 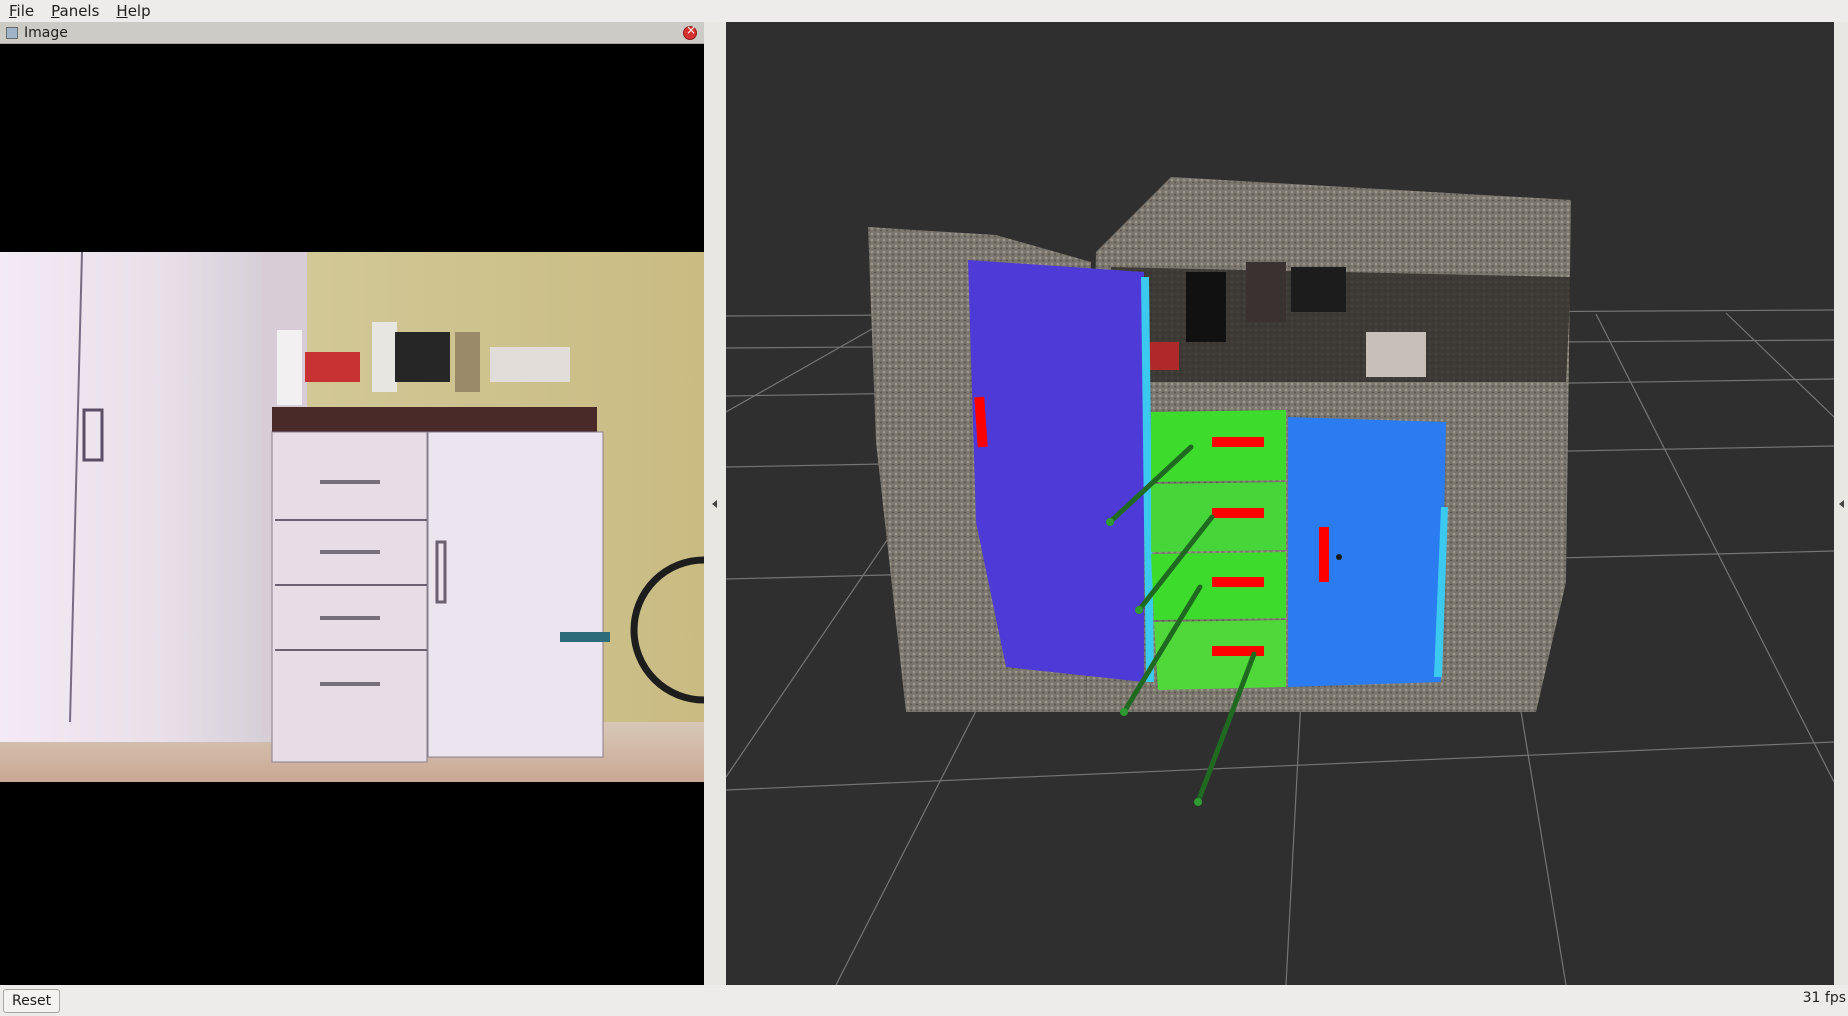 I want to click on image-panel-icon, so click(x=12, y=32).